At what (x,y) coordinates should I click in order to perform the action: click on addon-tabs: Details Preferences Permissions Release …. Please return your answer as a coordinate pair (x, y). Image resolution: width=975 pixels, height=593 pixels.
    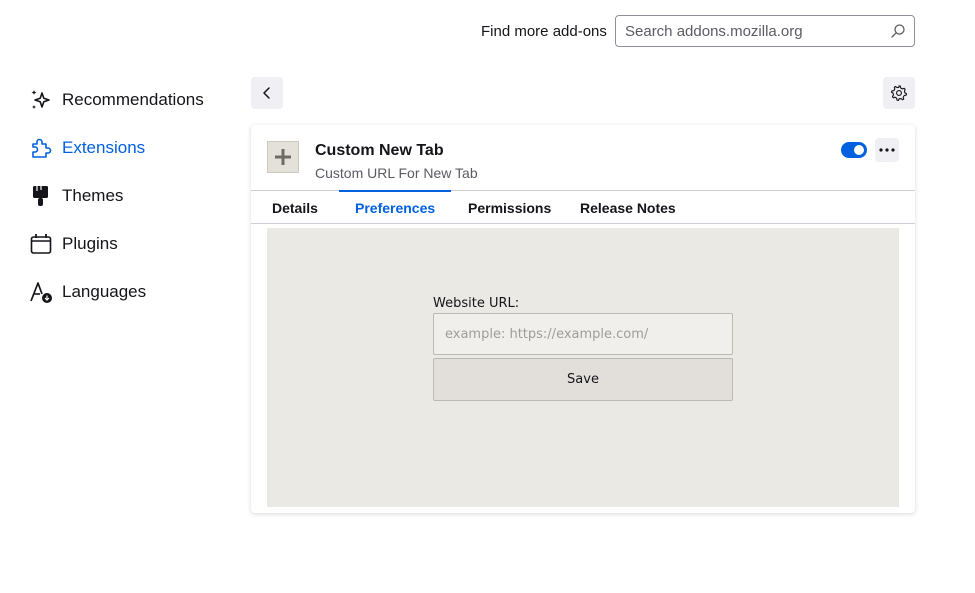
    Looking at the image, I should click on (583, 207).